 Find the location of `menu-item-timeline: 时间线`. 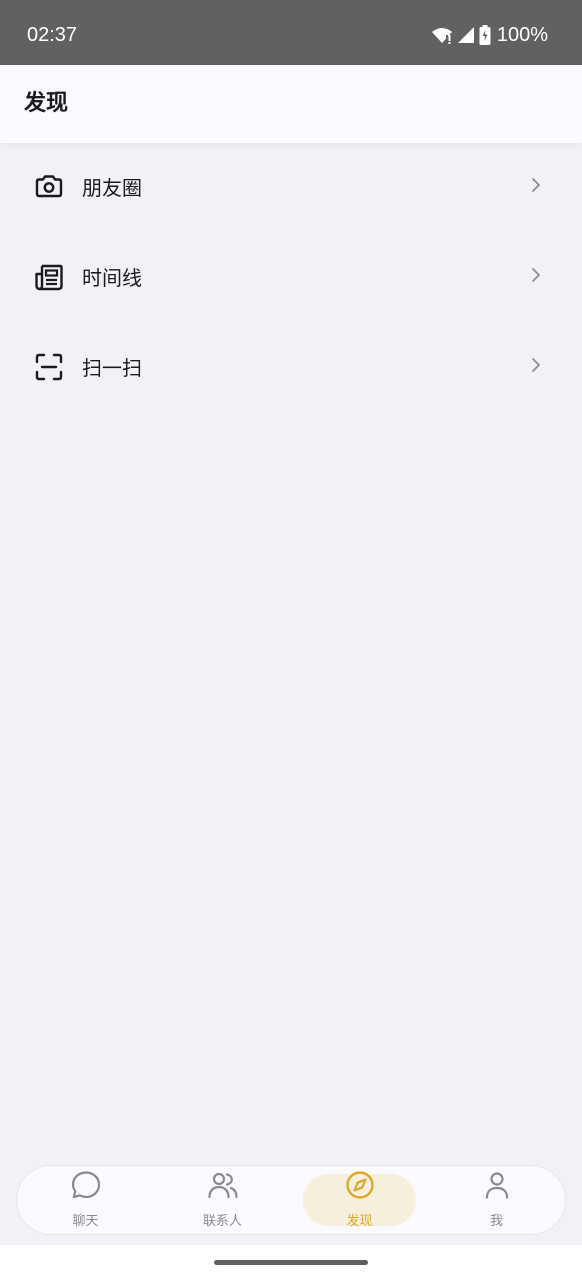

menu-item-timeline: 时间线 is located at coordinates (291, 278).